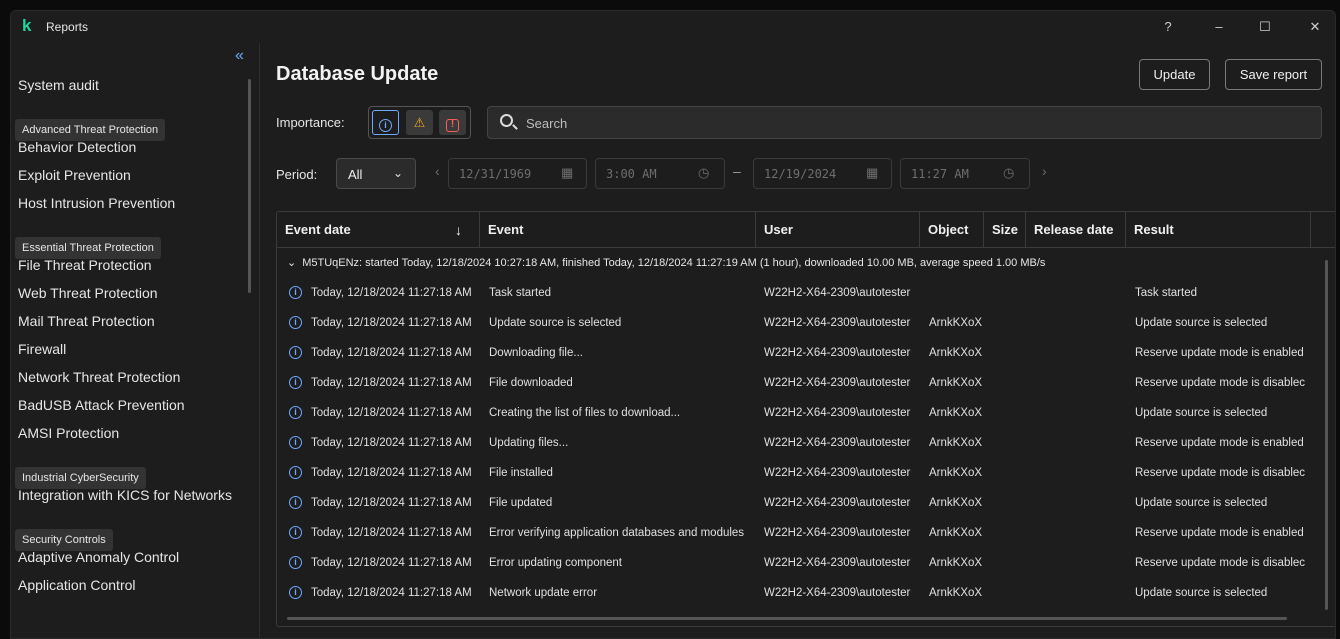 This screenshot has height=639, width=1340. What do you see at coordinates (520, 293) in the screenshot?
I see `cell-event: Task started` at bounding box center [520, 293].